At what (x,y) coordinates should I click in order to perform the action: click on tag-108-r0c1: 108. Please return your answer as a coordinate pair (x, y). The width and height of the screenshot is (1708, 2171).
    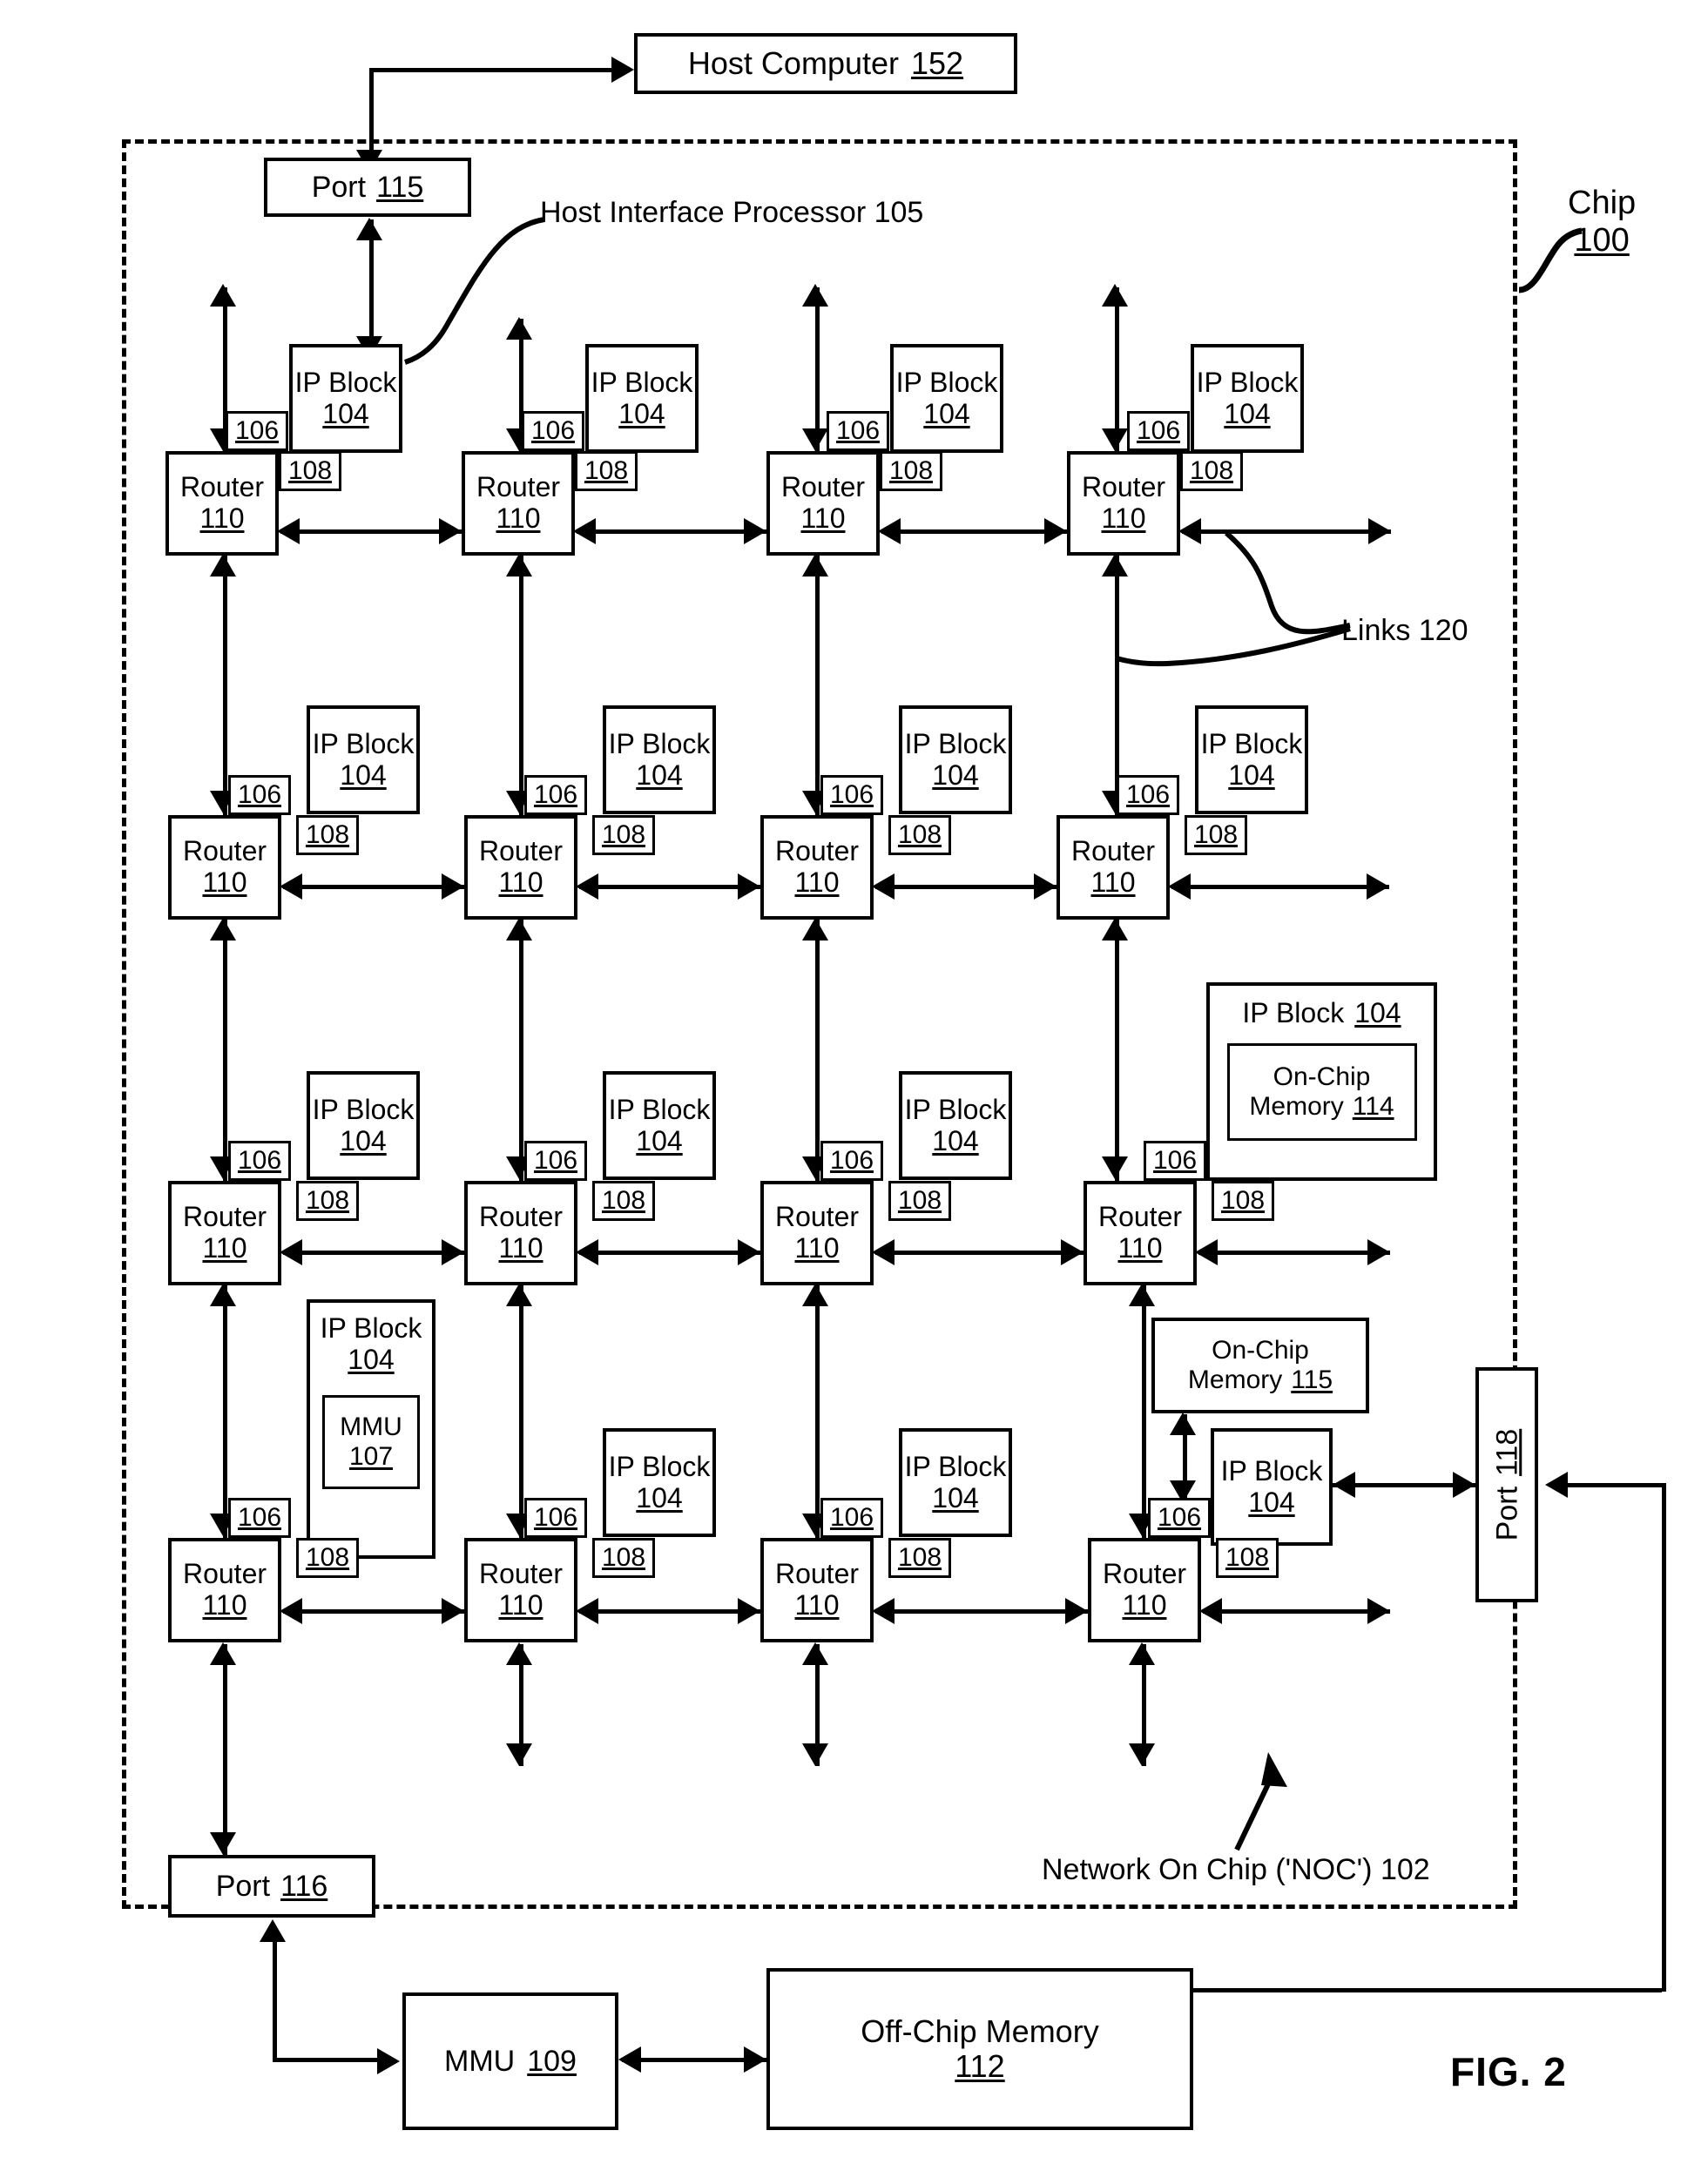
    Looking at the image, I should click on (606, 471).